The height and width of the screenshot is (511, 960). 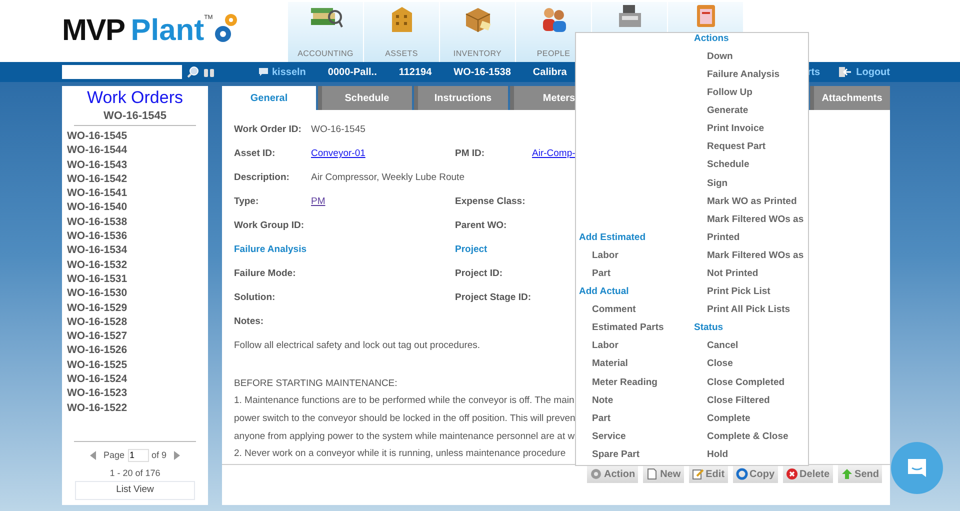 I want to click on logo-product: Plant, so click(x=167, y=31).